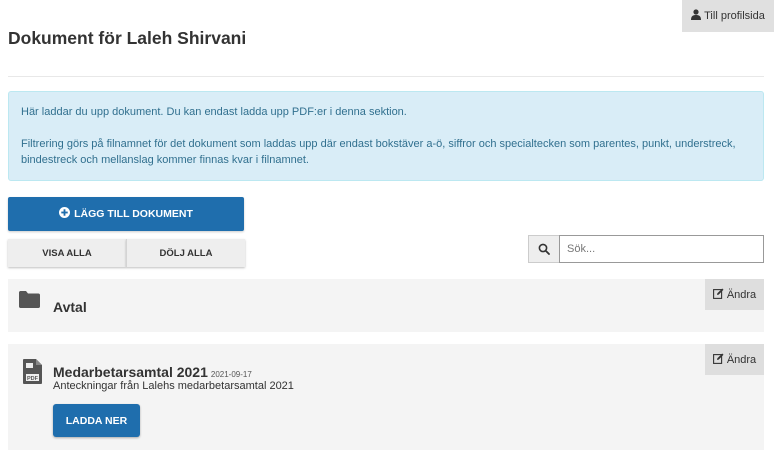  I want to click on folder-icon, so click(29, 299).